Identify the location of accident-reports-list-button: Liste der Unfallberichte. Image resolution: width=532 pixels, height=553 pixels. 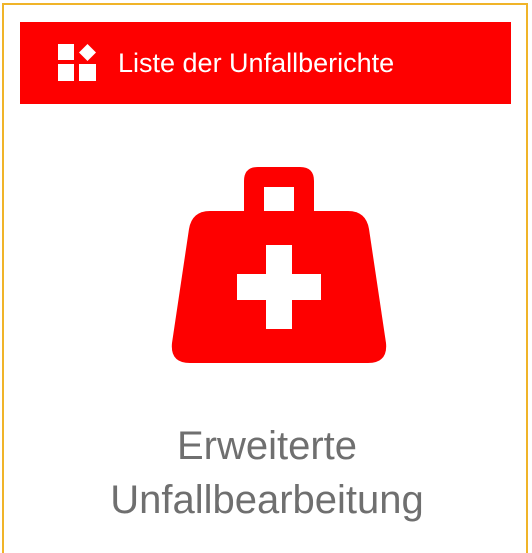
(265, 63).